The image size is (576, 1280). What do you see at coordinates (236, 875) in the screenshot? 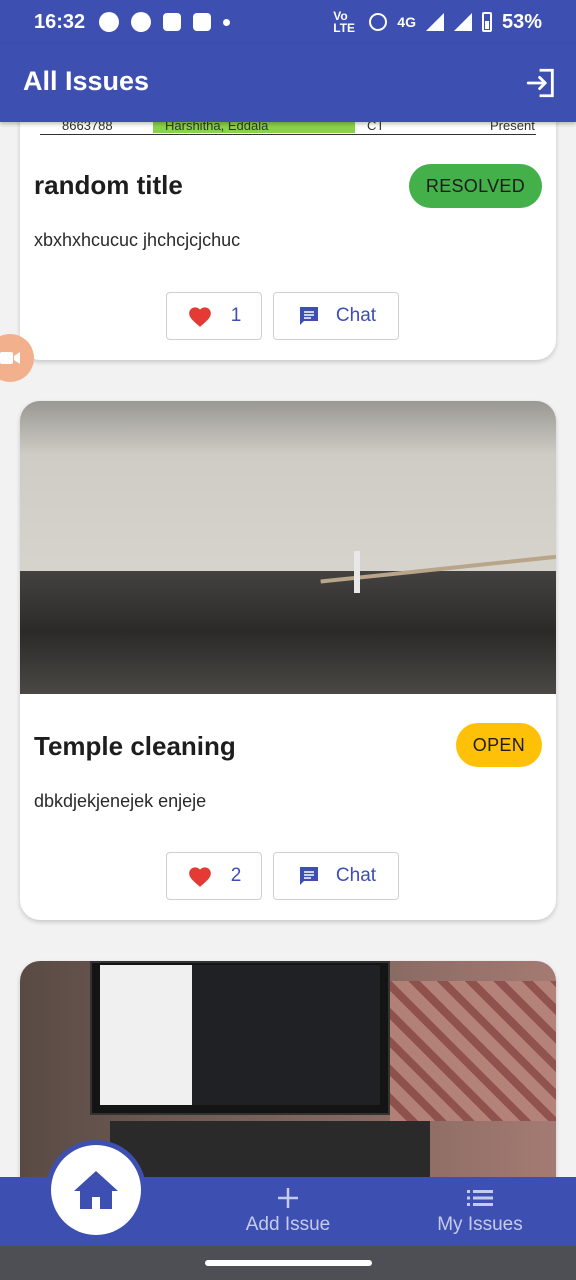
I see `like-count: 2` at bounding box center [236, 875].